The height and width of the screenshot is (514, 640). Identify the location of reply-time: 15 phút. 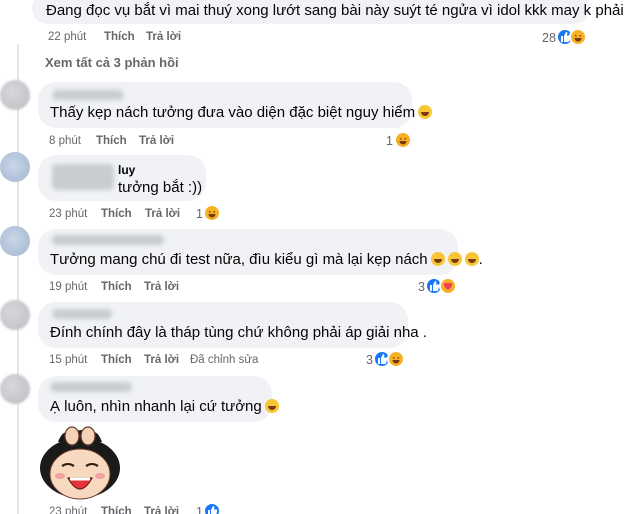
(68, 360).